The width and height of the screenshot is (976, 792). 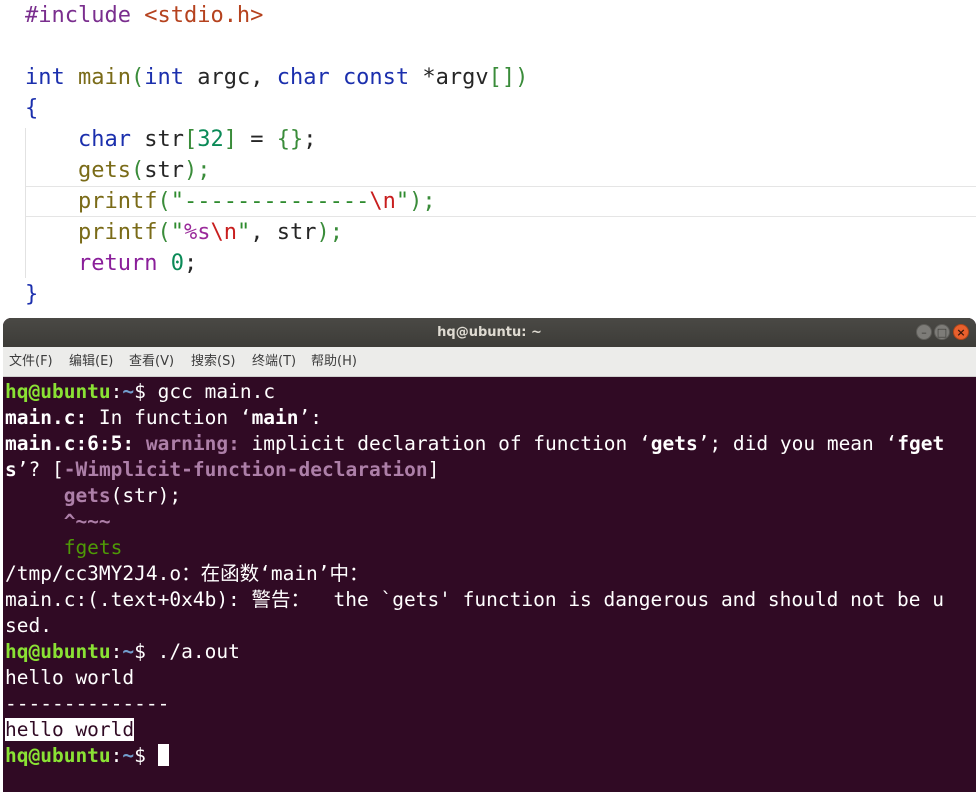 I want to click on menu-help: 帮助(H), so click(x=334, y=362).